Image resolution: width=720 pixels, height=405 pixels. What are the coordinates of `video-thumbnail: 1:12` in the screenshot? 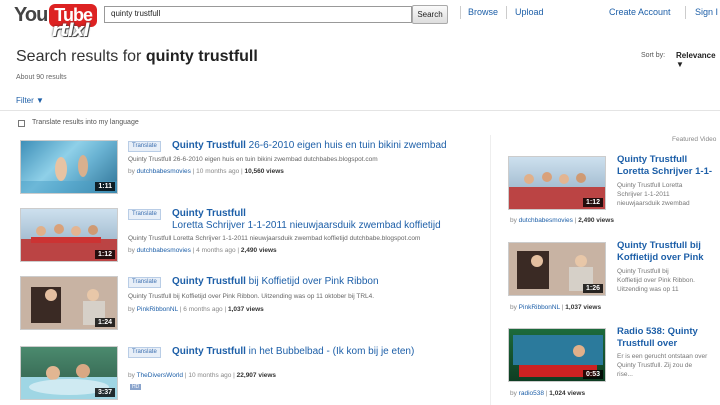 It's located at (69, 235).